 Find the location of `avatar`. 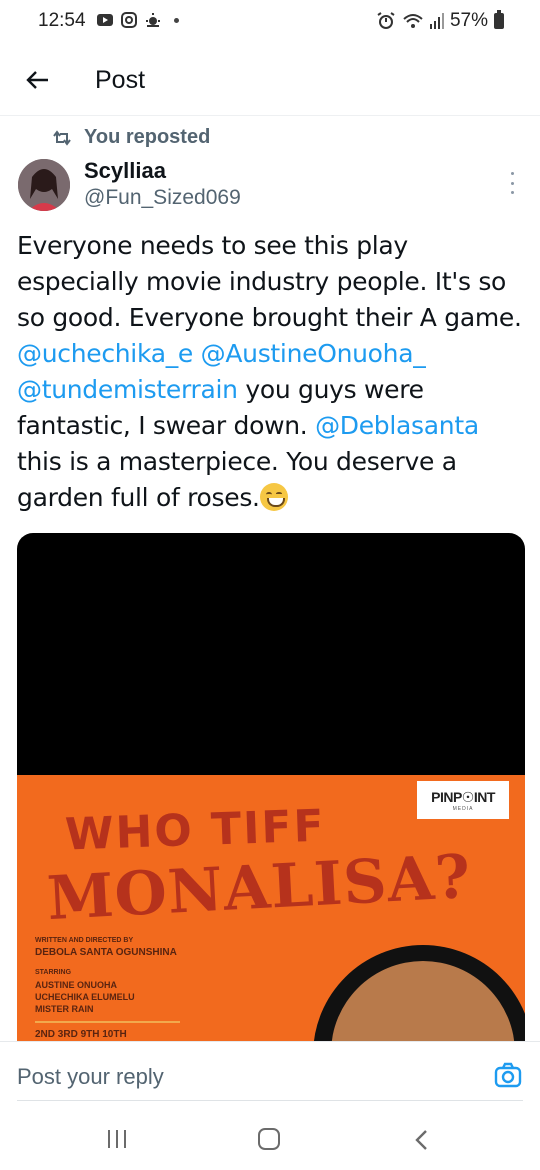

avatar is located at coordinates (44, 185).